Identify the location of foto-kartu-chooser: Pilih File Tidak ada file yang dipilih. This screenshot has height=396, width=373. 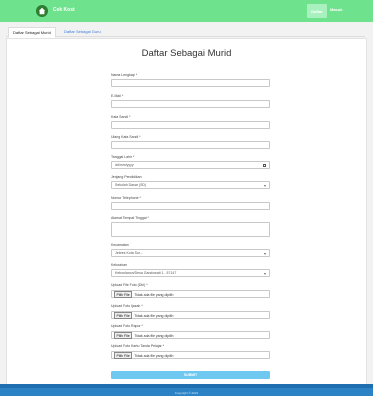
(143, 355).